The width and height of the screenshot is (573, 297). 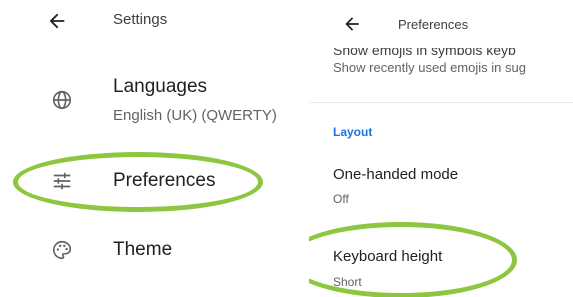 What do you see at coordinates (164, 180) in the screenshot?
I see `preferences-label: Preferences` at bounding box center [164, 180].